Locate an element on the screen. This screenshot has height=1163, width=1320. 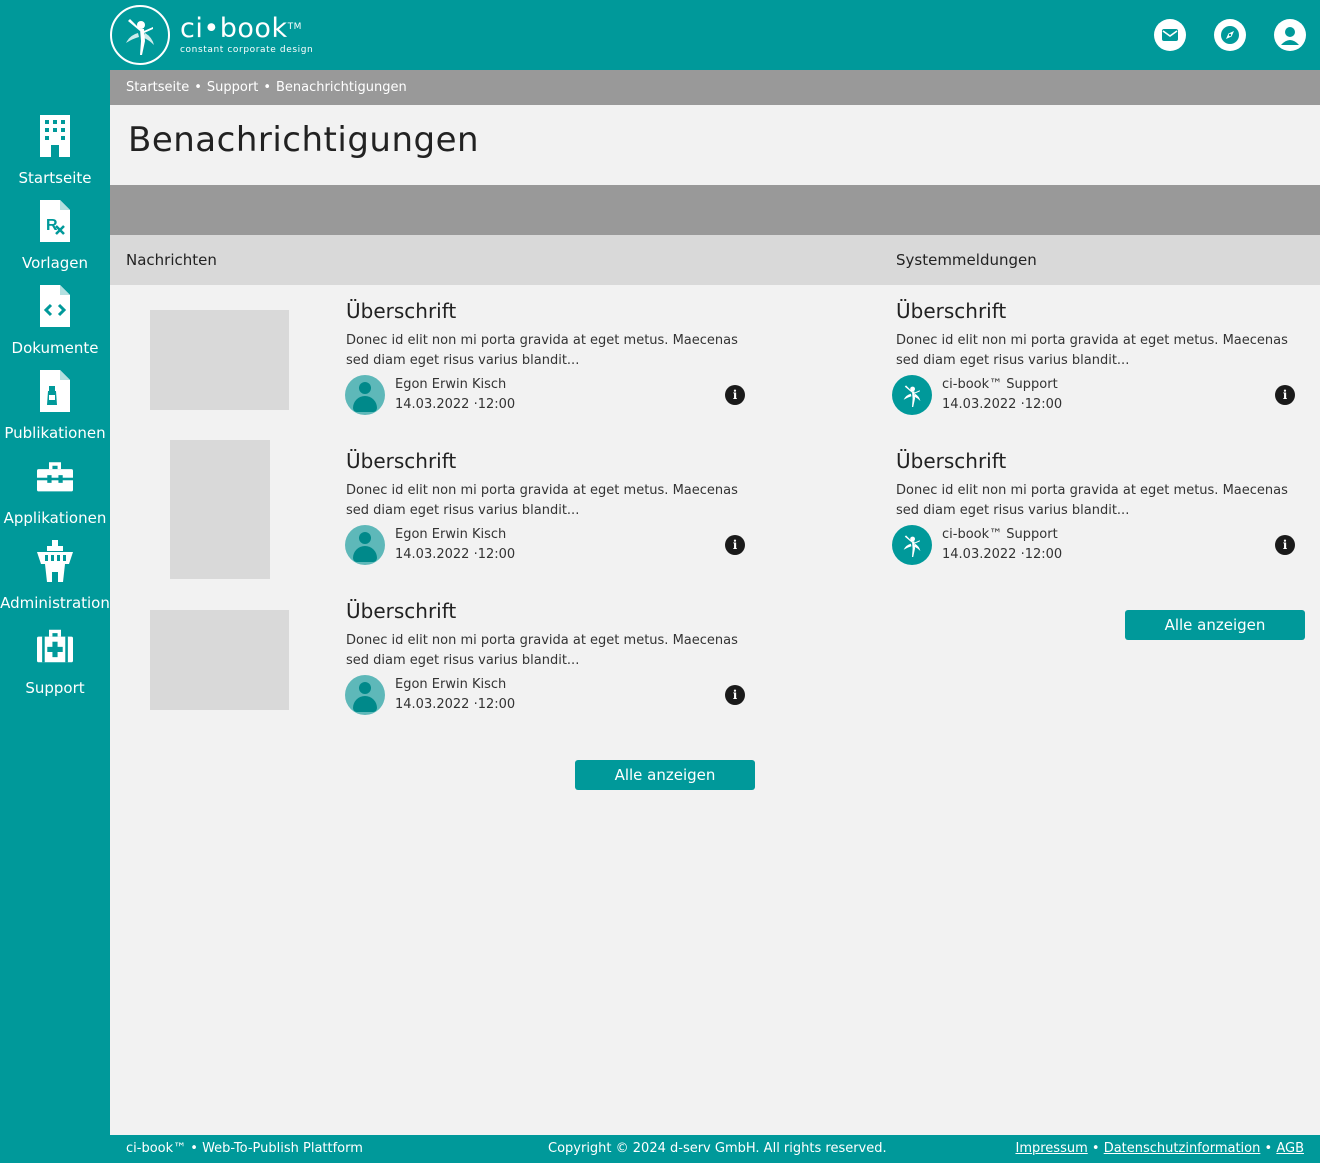
systemmeldungen-section-title: Systemmeldungen is located at coordinates (966, 260).